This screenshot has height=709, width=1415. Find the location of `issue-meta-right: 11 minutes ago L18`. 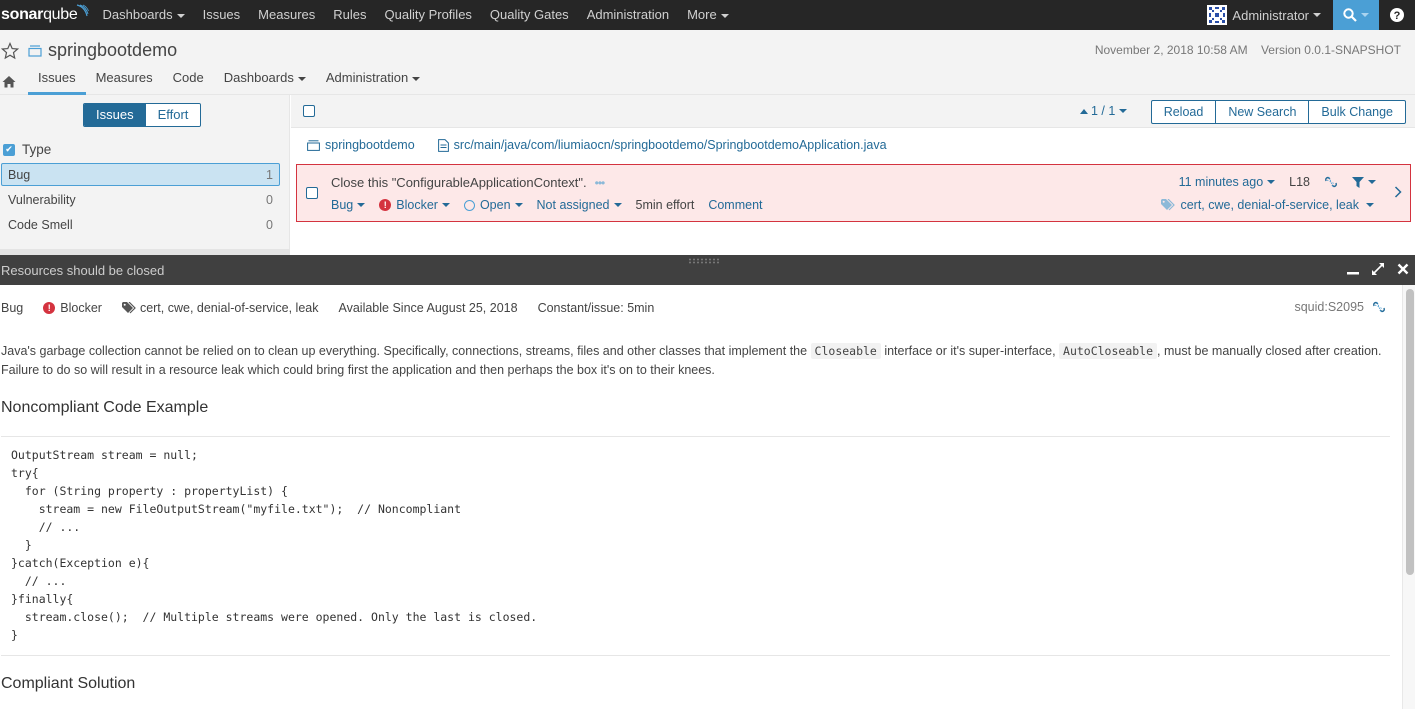

issue-meta-right: 11 minutes ago L18 is located at coordinates (1270, 182).